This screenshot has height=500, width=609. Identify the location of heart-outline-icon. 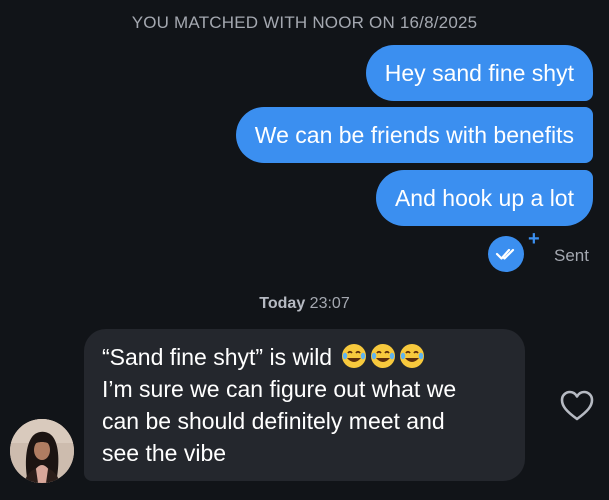
(577, 406).